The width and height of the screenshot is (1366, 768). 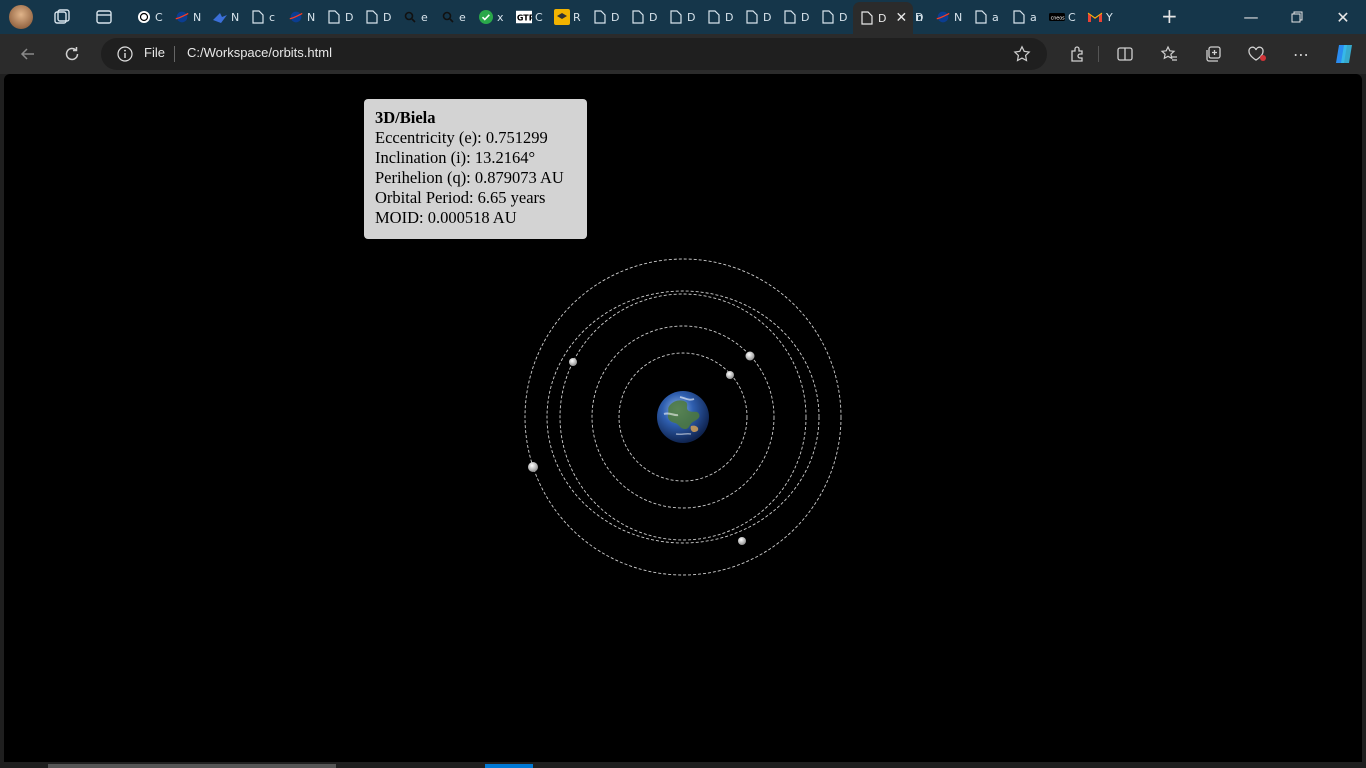 I want to click on address-divider, so click(x=174, y=54).